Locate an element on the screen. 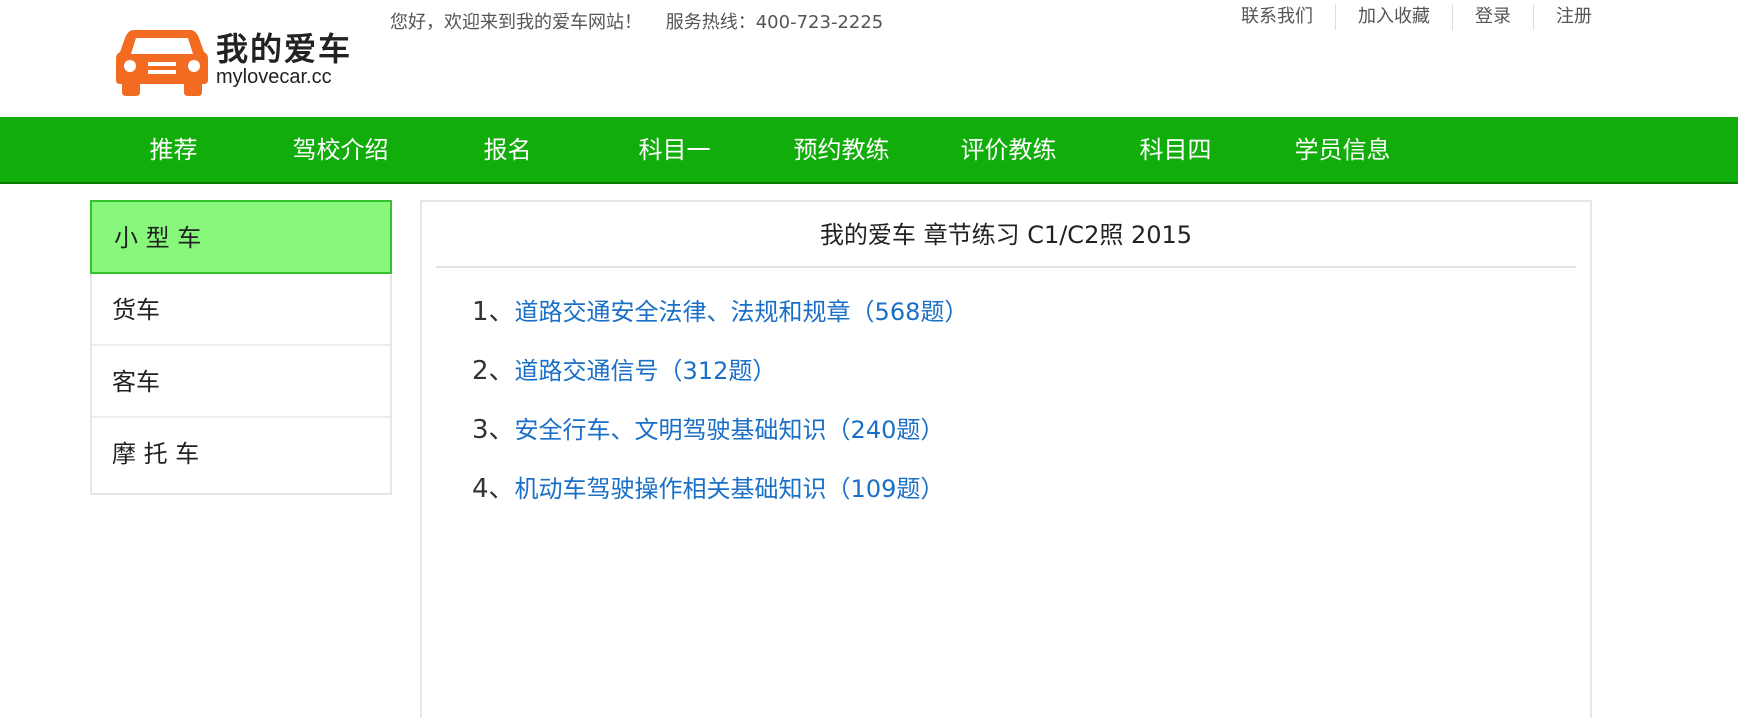  list-item: 4、机动车驾驶操作相关基础知识（109题） is located at coordinates (720, 498).